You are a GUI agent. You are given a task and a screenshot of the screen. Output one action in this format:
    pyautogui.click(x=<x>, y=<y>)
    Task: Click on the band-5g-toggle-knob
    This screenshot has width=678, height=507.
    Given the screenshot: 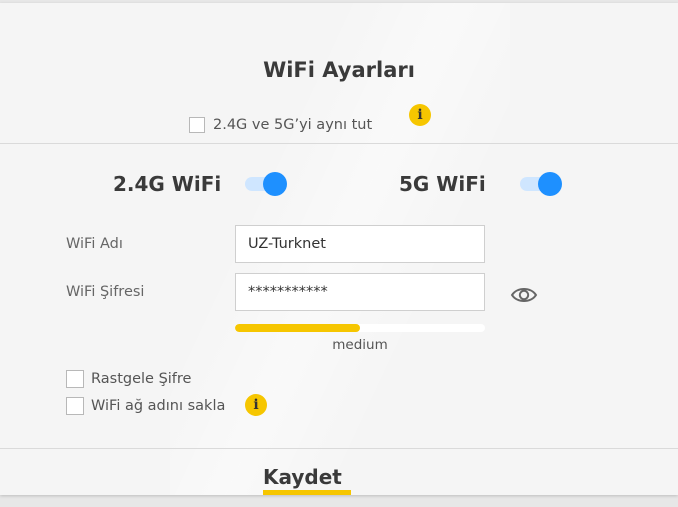 What is the action you would take?
    pyautogui.click(x=550, y=184)
    